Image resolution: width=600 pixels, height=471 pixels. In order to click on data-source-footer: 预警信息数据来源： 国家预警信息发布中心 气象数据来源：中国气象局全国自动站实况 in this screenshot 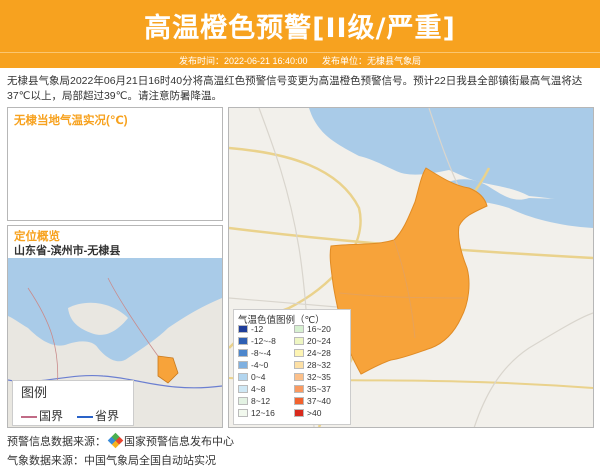, I will do `click(120, 451)`.